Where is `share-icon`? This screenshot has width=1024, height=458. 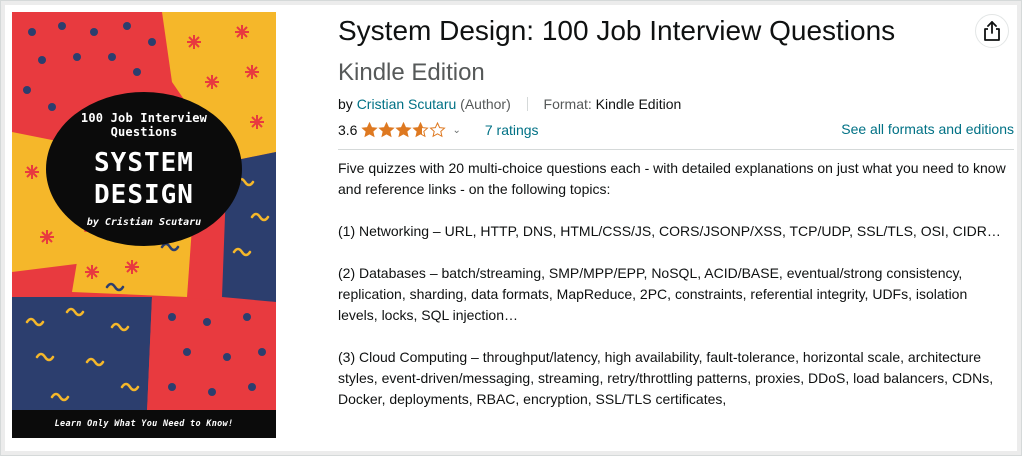
share-icon is located at coordinates (992, 31).